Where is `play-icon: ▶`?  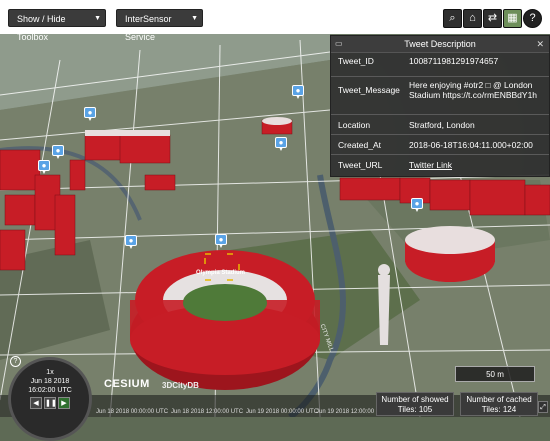 play-icon: ▶ is located at coordinates (64, 403).